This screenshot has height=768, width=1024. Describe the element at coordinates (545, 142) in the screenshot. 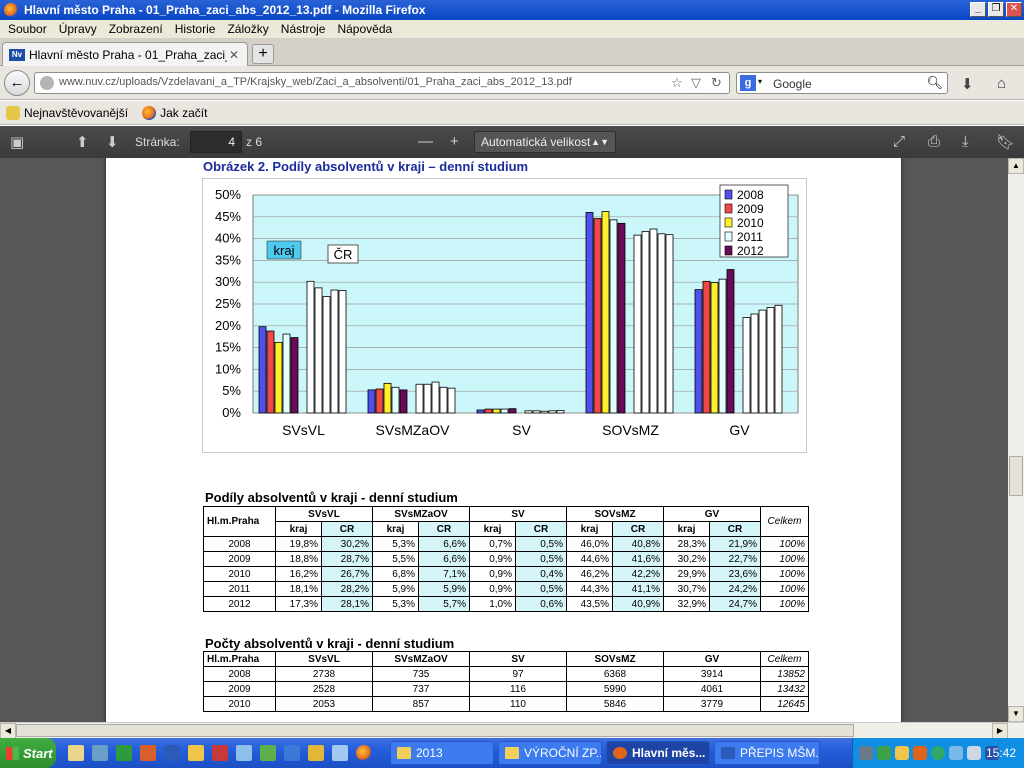

I see `zoom-select: Automatická velikost ▲▼` at that location.